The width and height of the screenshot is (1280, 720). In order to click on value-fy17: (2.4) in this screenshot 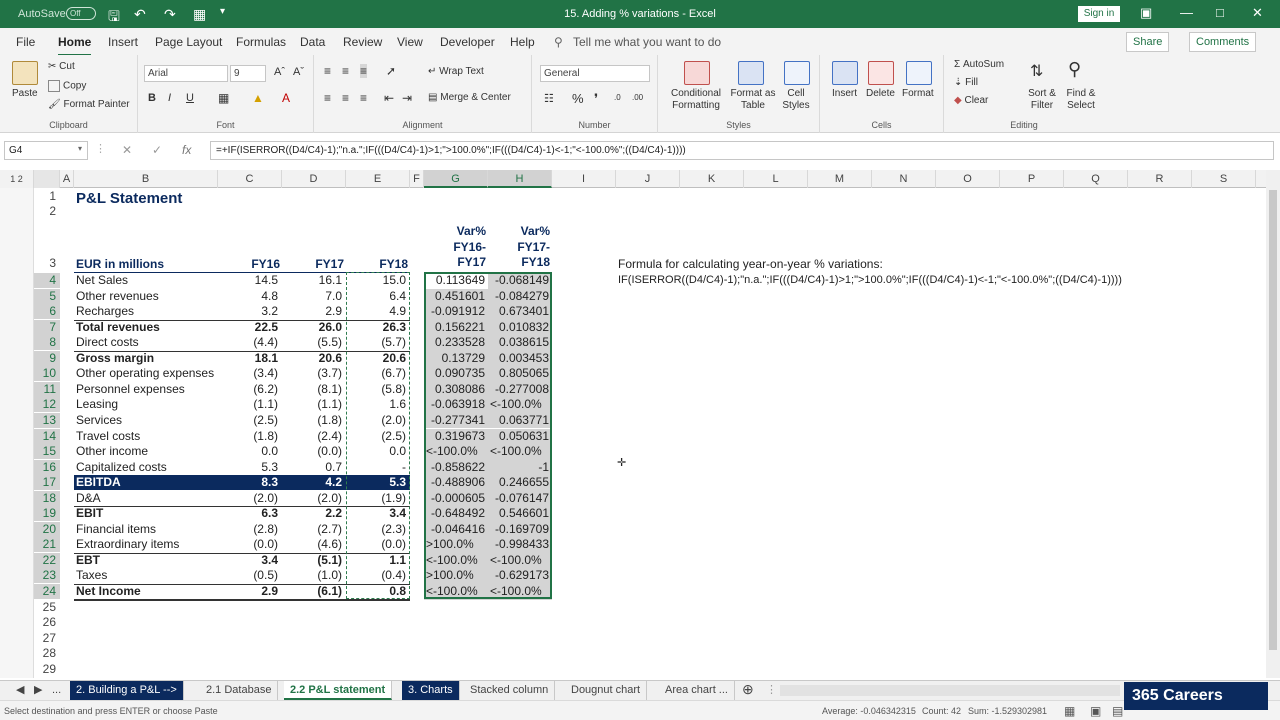, I will do `click(312, 436)`.